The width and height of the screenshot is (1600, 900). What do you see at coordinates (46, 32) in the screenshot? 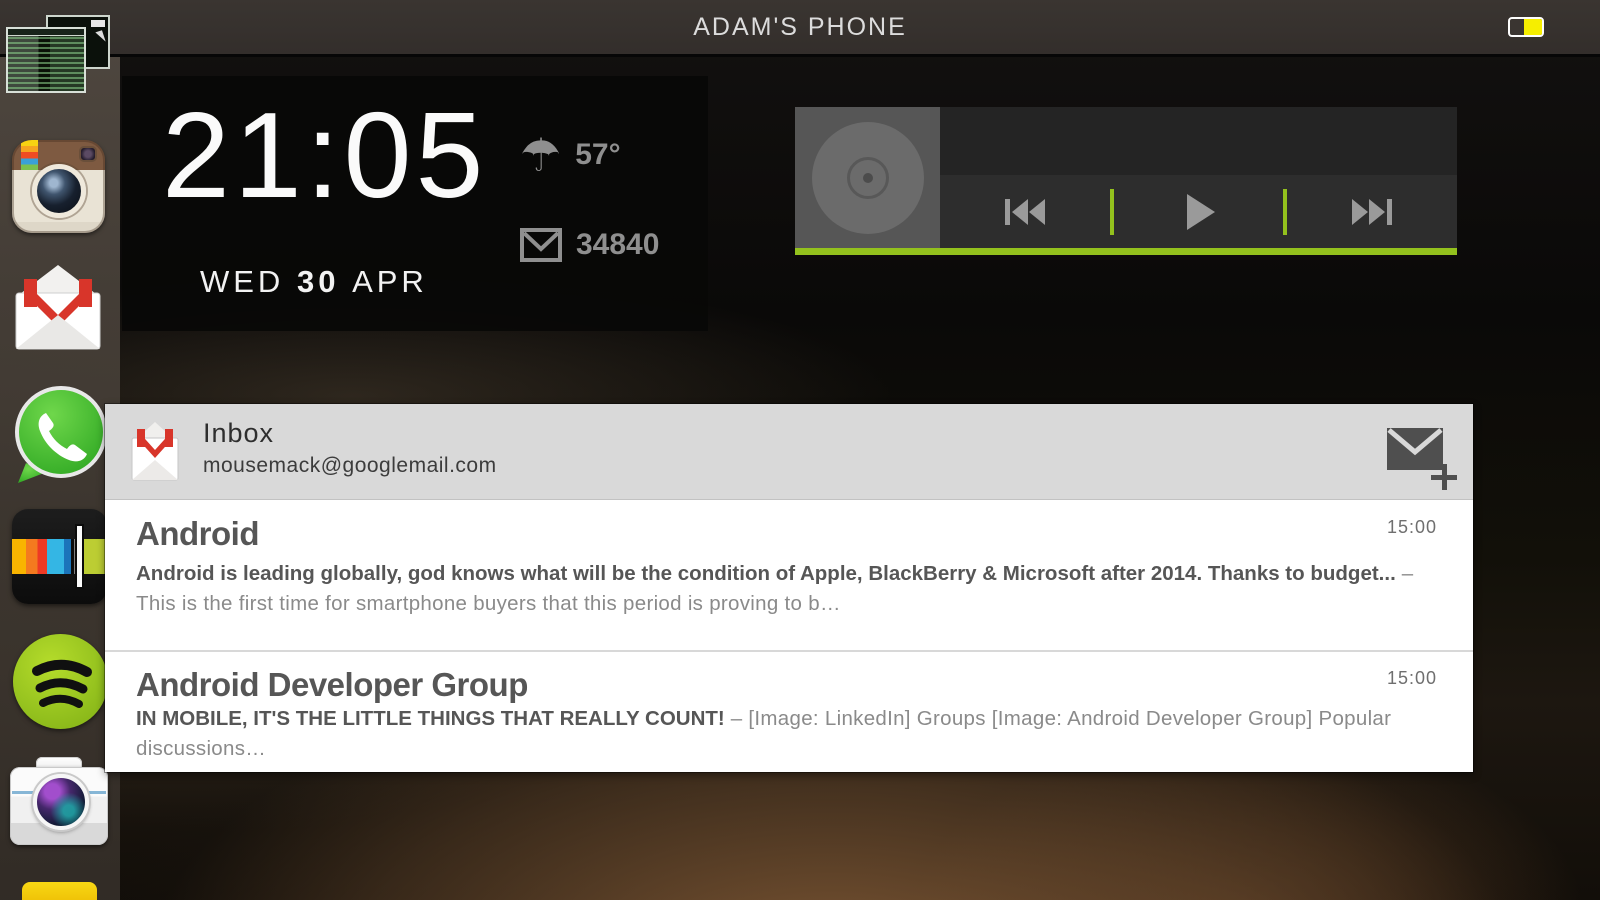
I see `terminal-titlebar` at bounding box center [46, 32].